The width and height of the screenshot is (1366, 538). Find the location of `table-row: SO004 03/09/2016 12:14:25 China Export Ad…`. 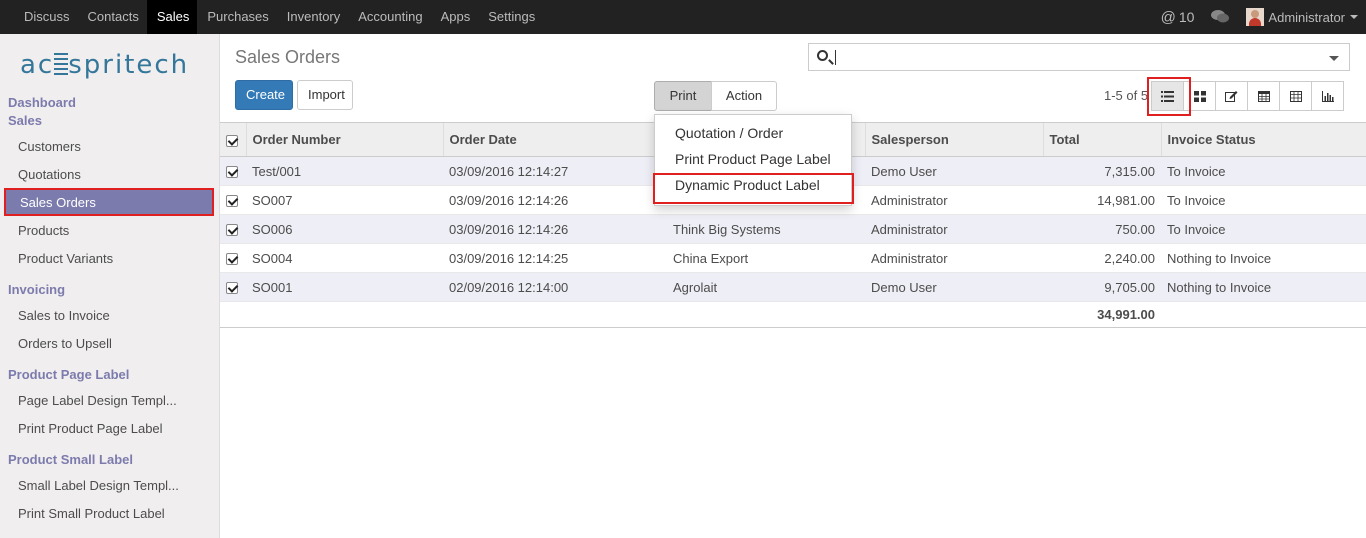

table-row: SO004 03/09/2016 12:14:25 China Export Ad… is located at coordinates (793, 258).